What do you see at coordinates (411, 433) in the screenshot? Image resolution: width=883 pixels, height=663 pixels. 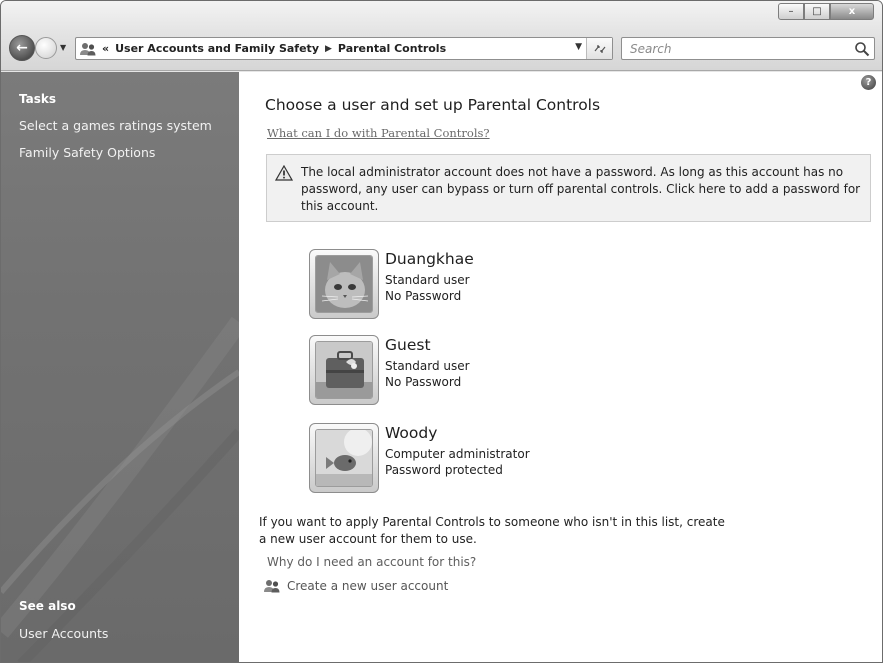 I see `user-name: Woody` at bounding box center [411, 433].